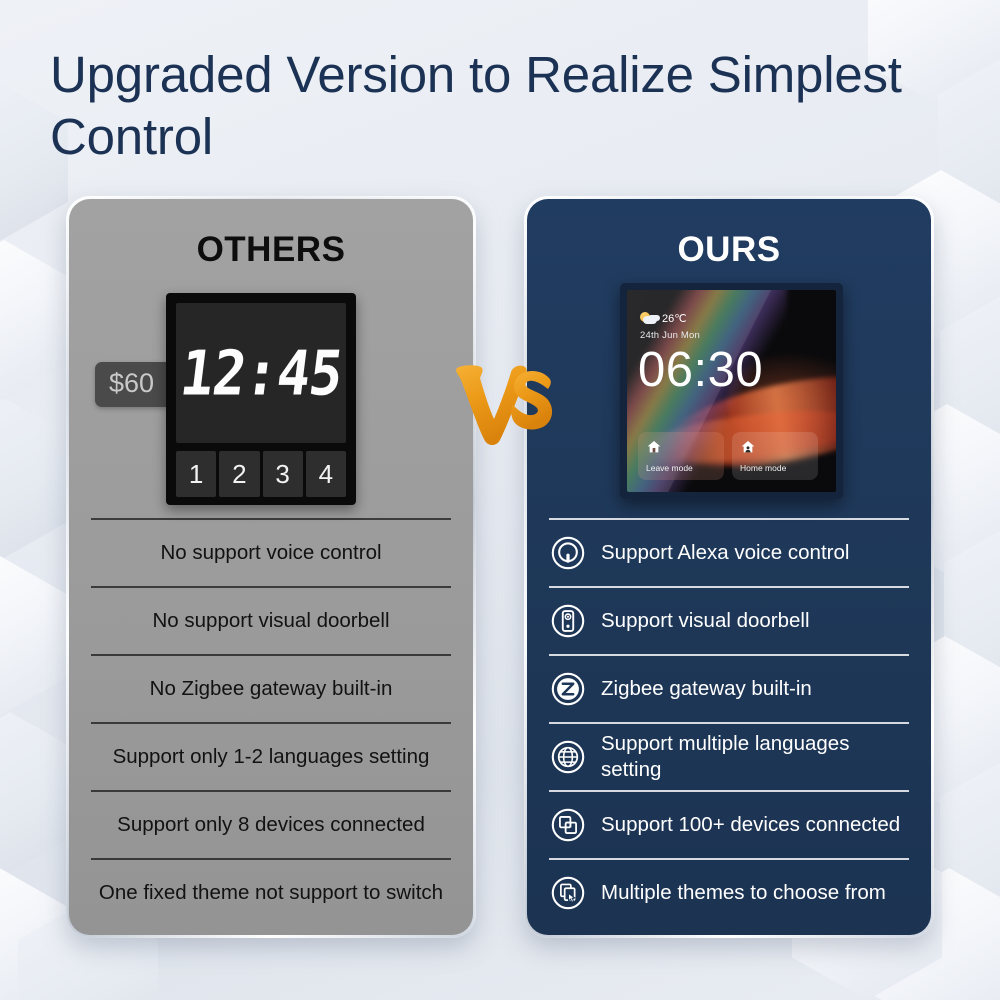 Image resolution: width=1000 pixels, height=1000 pixels. What do you see at coordinates (132, 384) in the screenshot?
I see `price-tag: $60` at bounding box center [132, 384].